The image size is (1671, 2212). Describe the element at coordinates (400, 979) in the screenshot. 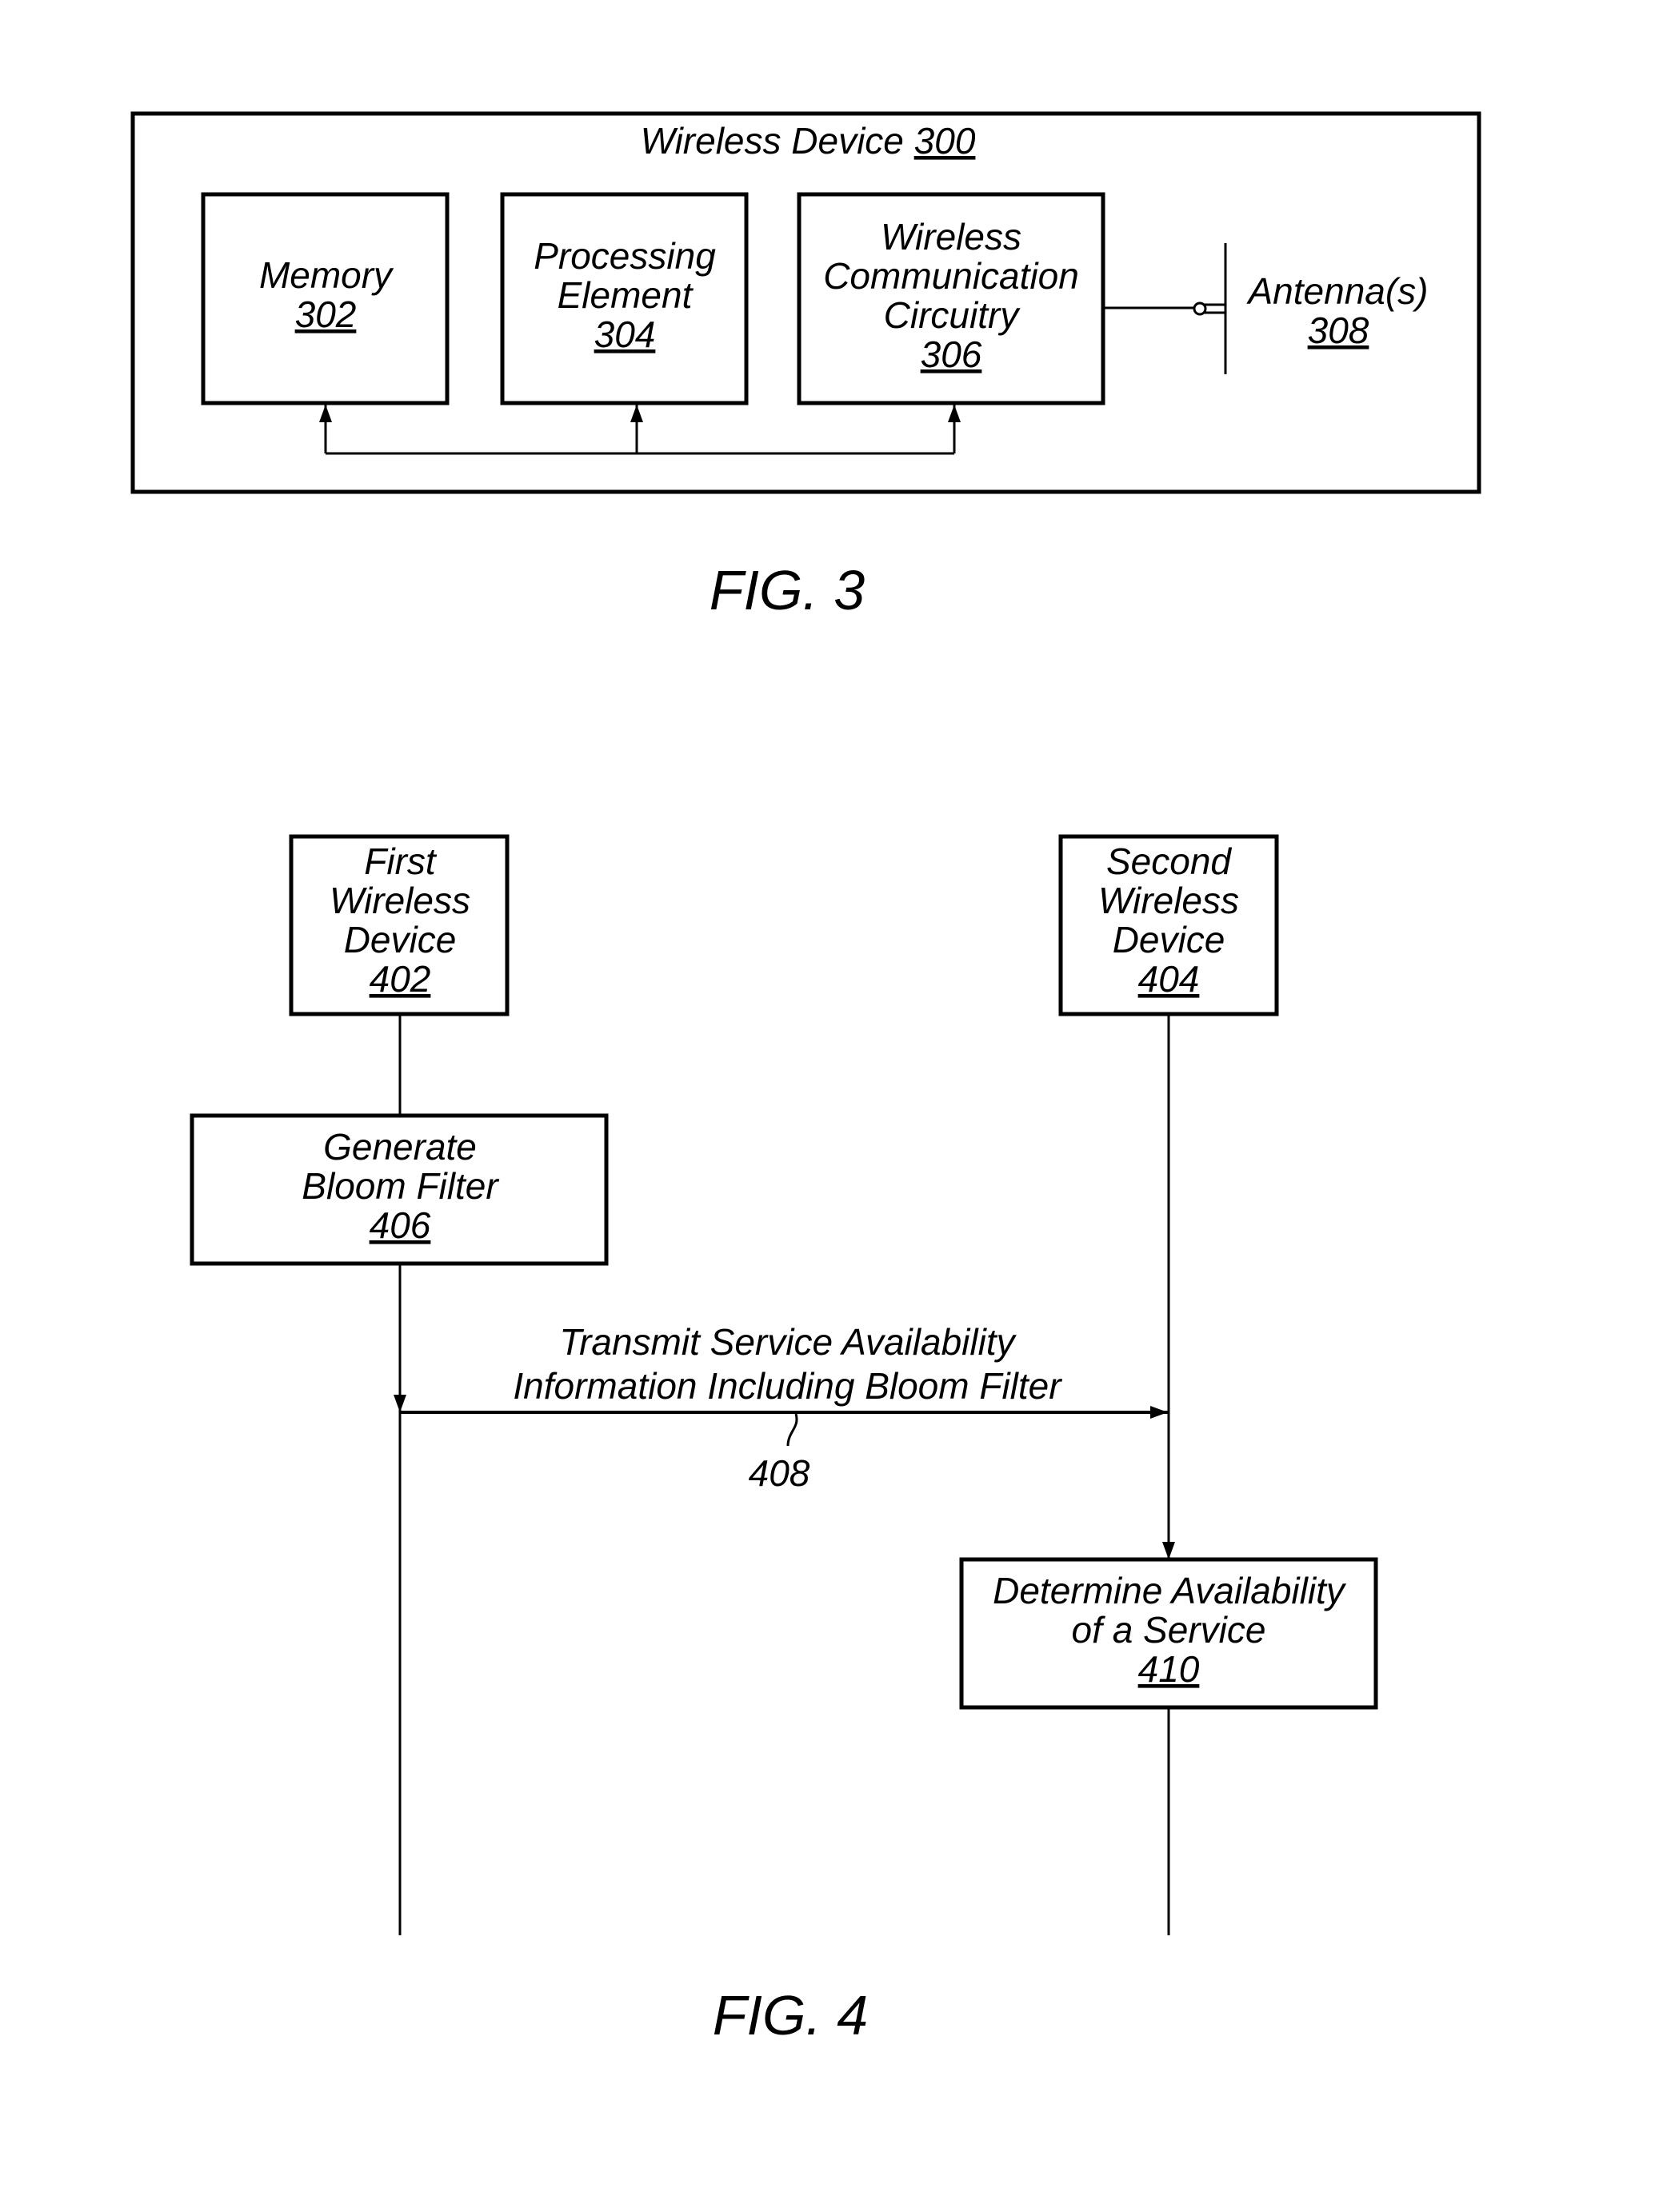

I see `node-402-ref: 402` at that location.